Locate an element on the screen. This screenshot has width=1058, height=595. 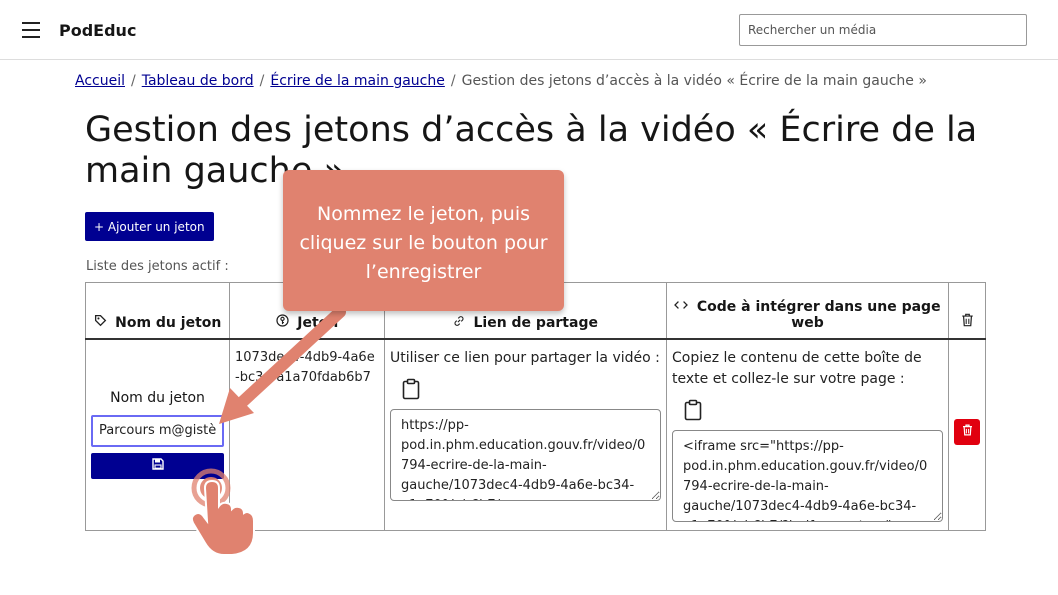
column-header-token-label: Jeton is located at coordinates (318, 322).